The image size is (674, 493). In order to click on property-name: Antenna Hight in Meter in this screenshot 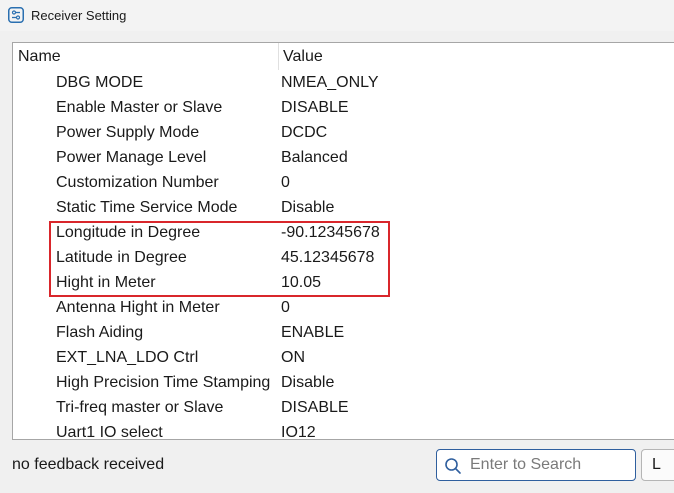, I will do `click(138, 307)`.